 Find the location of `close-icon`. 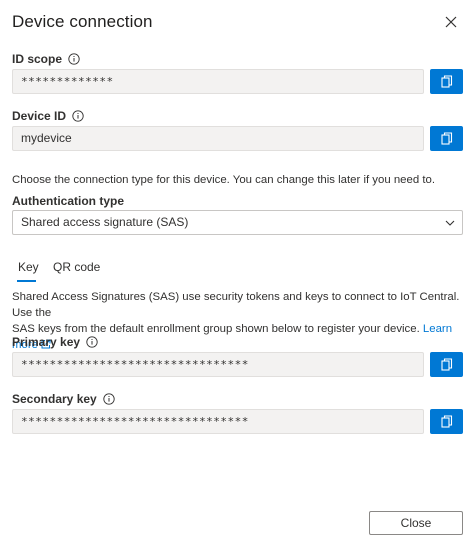

close-icon is located at coordinates (451, 22).